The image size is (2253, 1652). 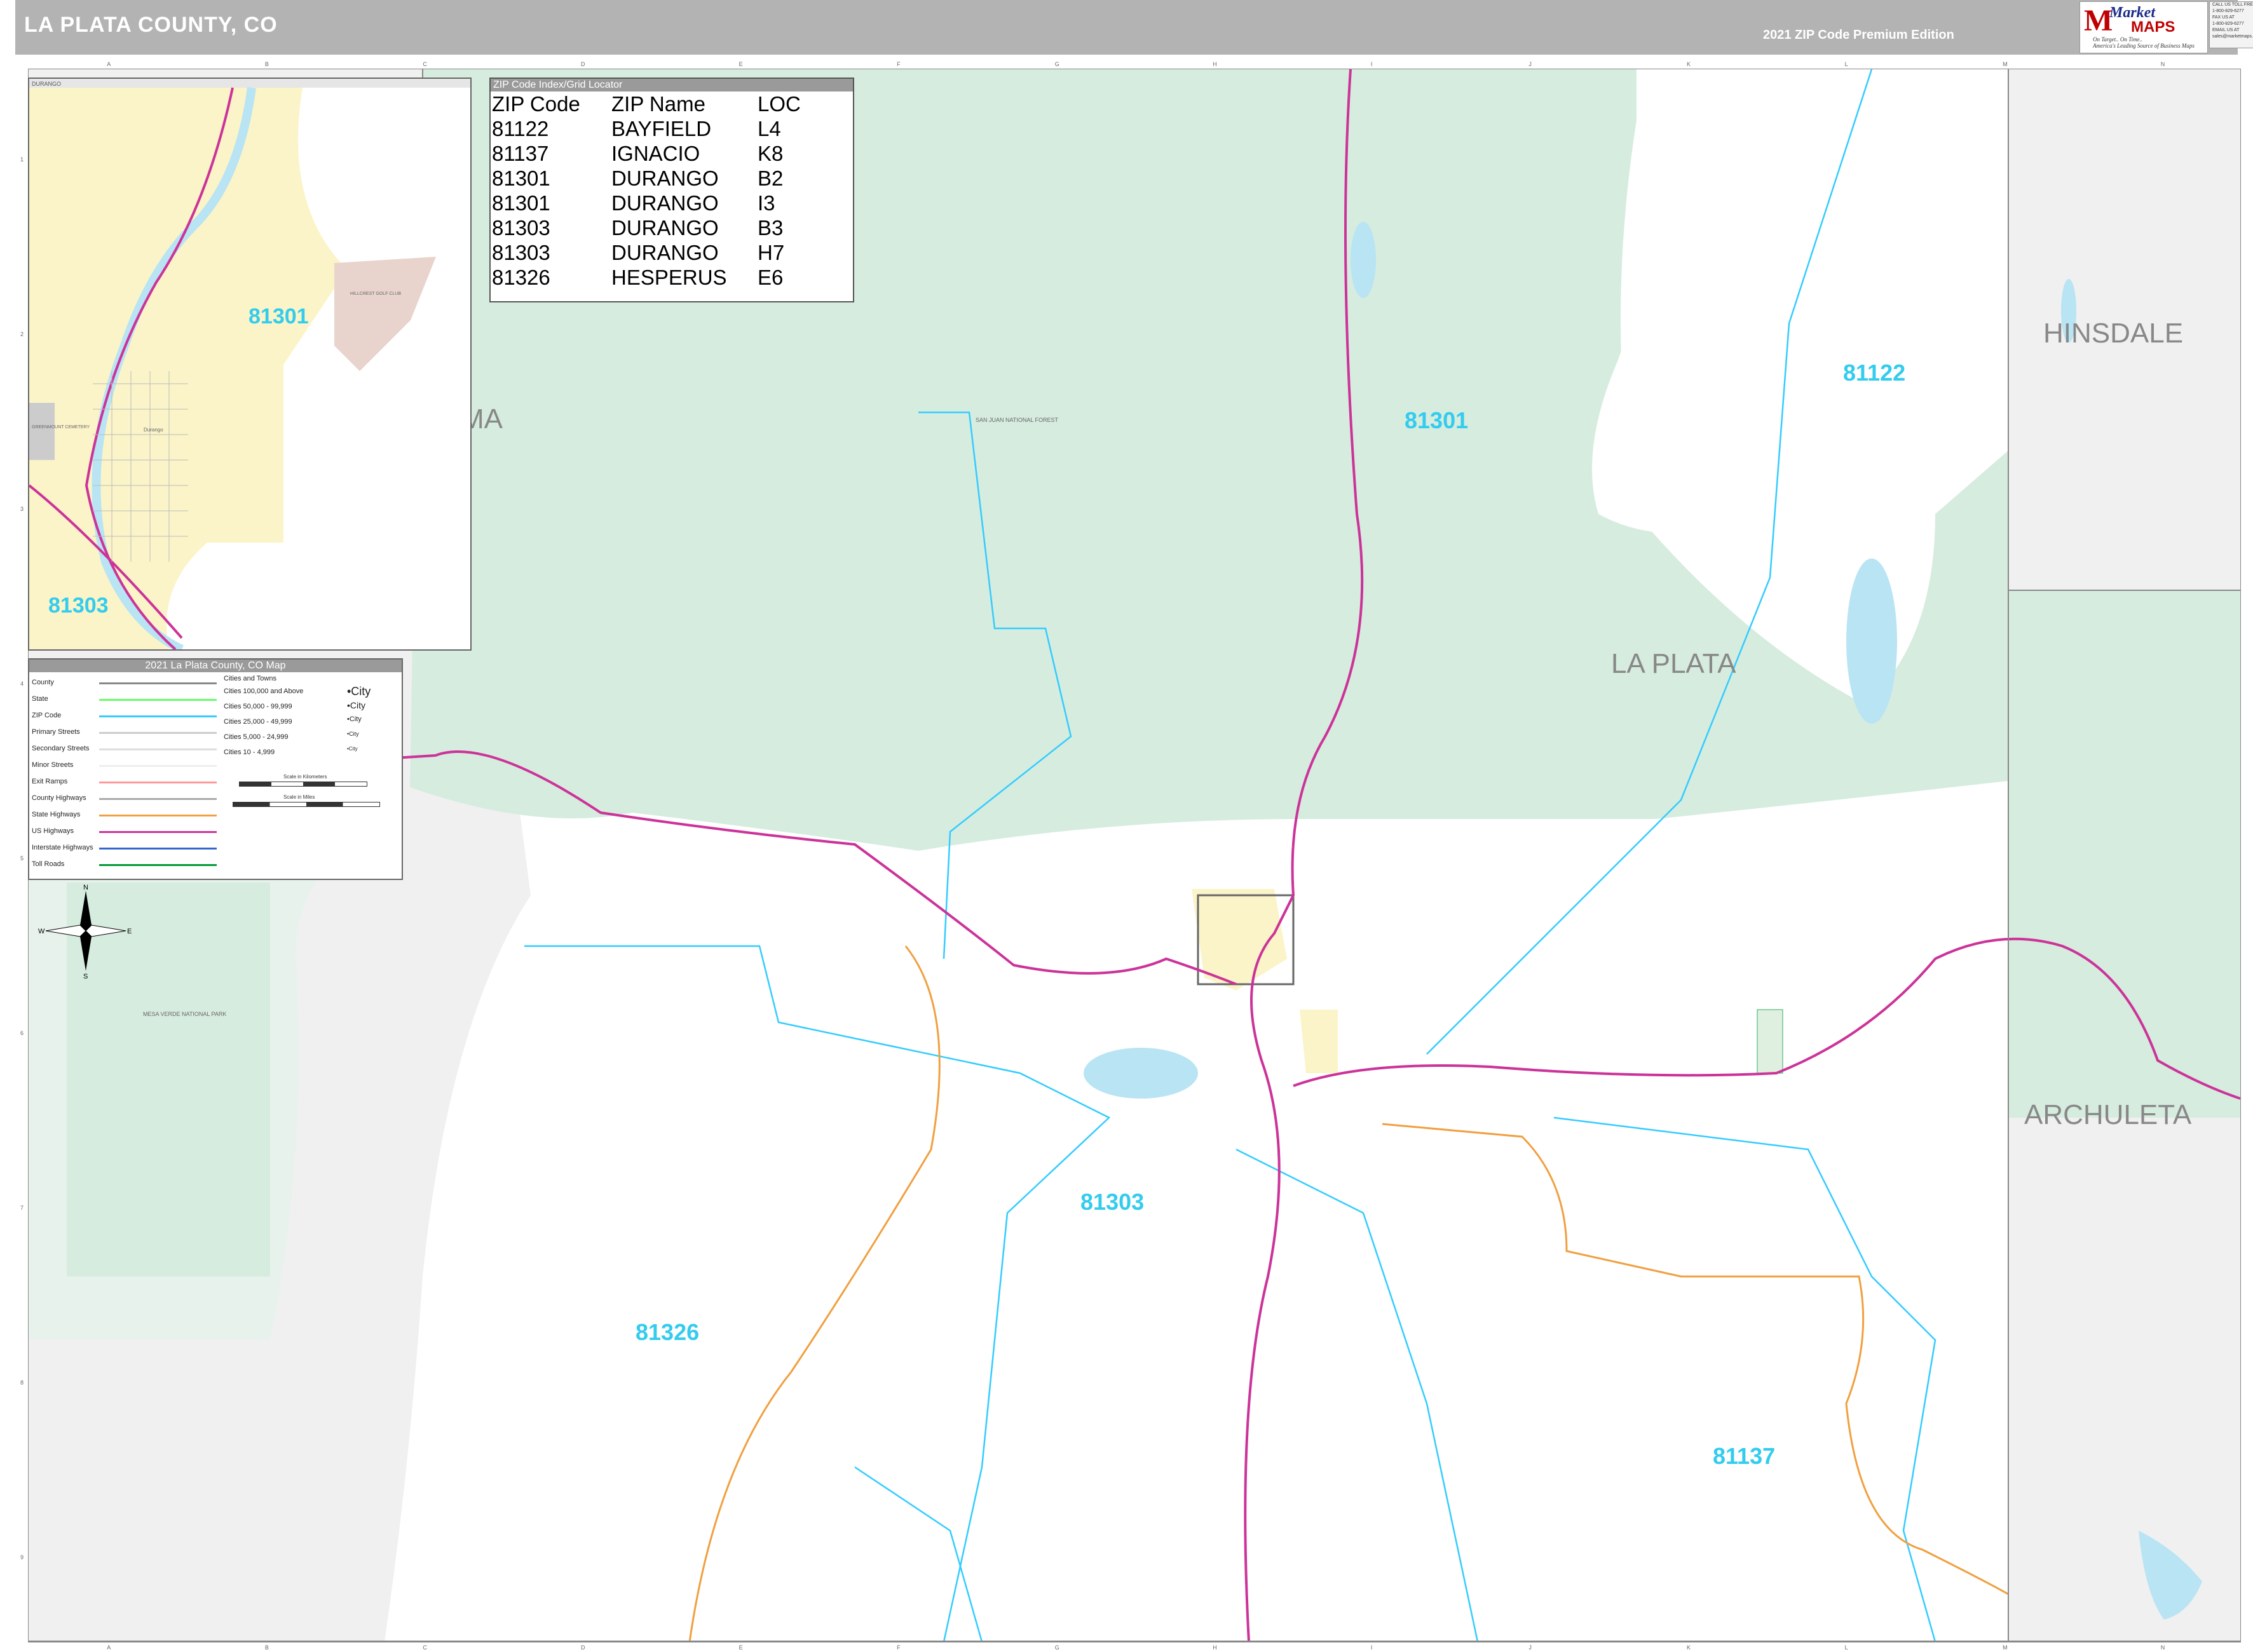 I want to click on grid-column-label: E, so click(x=741, y=64).